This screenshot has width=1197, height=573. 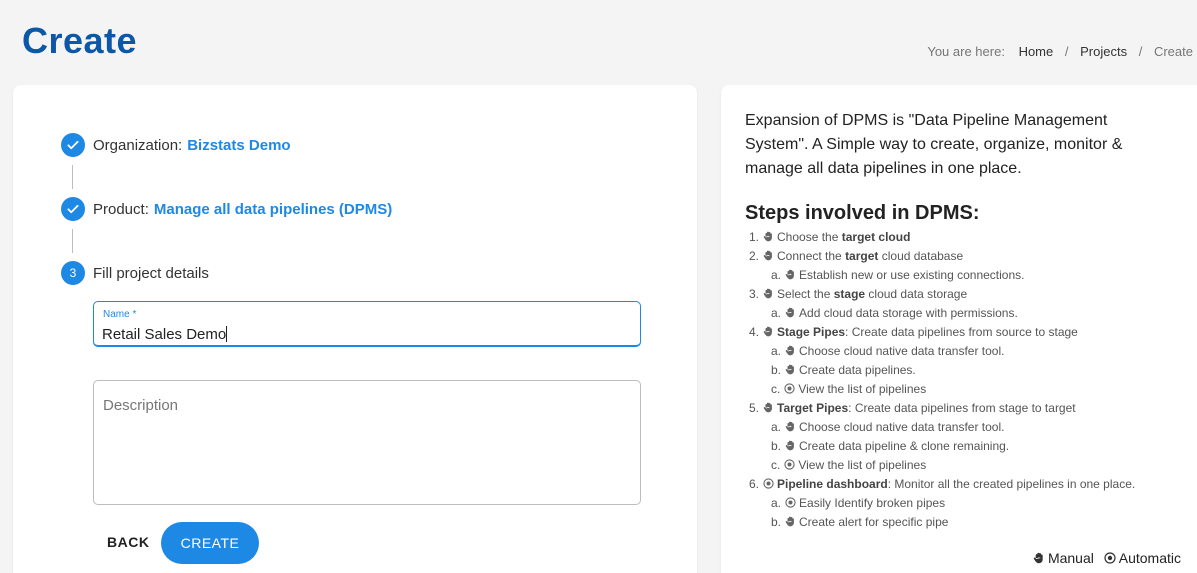 I want to click on list-marker: 1., so click(x=754, y=237).